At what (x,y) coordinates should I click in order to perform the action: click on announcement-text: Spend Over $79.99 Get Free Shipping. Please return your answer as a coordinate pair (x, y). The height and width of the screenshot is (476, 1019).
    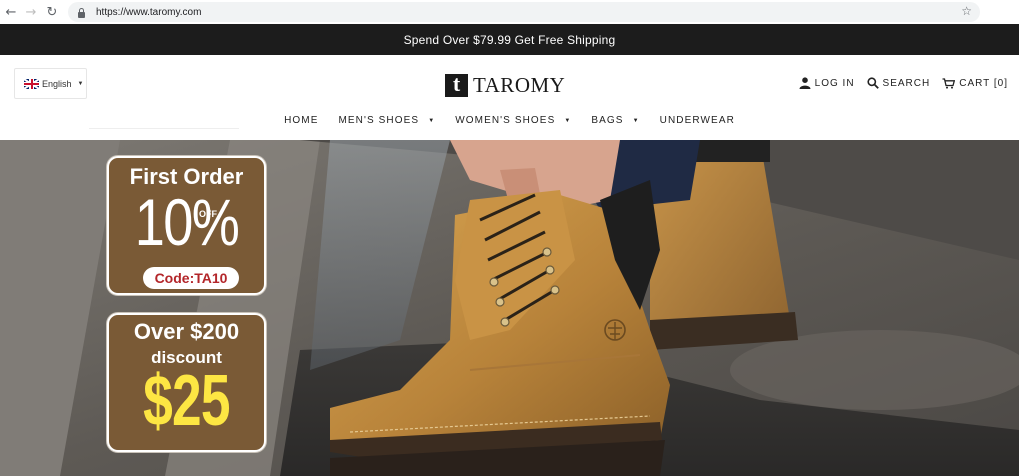
    Looking at the image, I should click on (509, 39).